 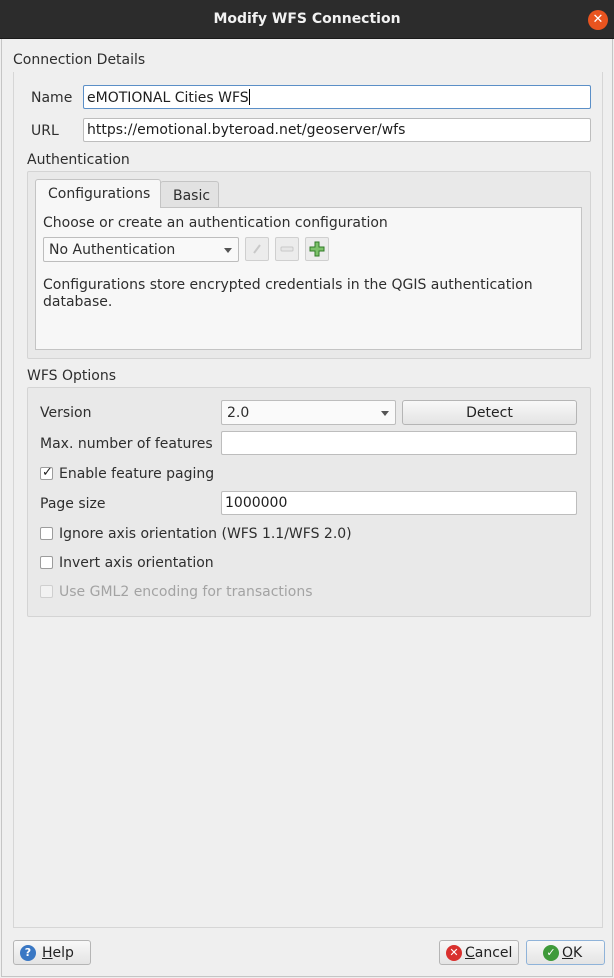 I want to click on edit-config-button, so click(x=257, y=249).